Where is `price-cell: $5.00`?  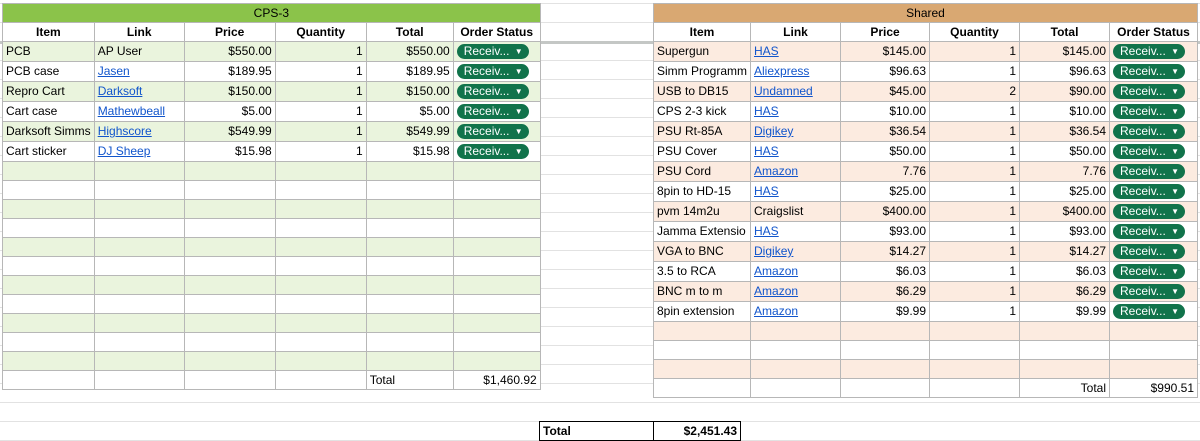 price-cell: $5.00 is located at coordinates (229, 111).